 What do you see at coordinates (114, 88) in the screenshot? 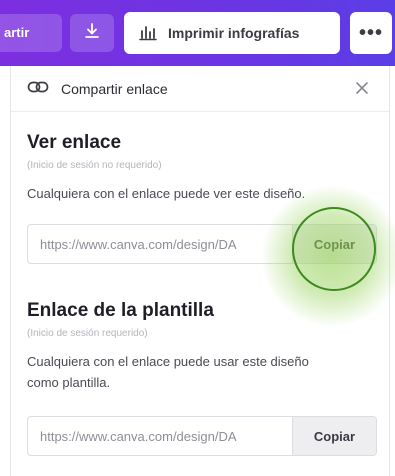
I see `panel-title: Compartir enlace` at bounding box center [114, 88].